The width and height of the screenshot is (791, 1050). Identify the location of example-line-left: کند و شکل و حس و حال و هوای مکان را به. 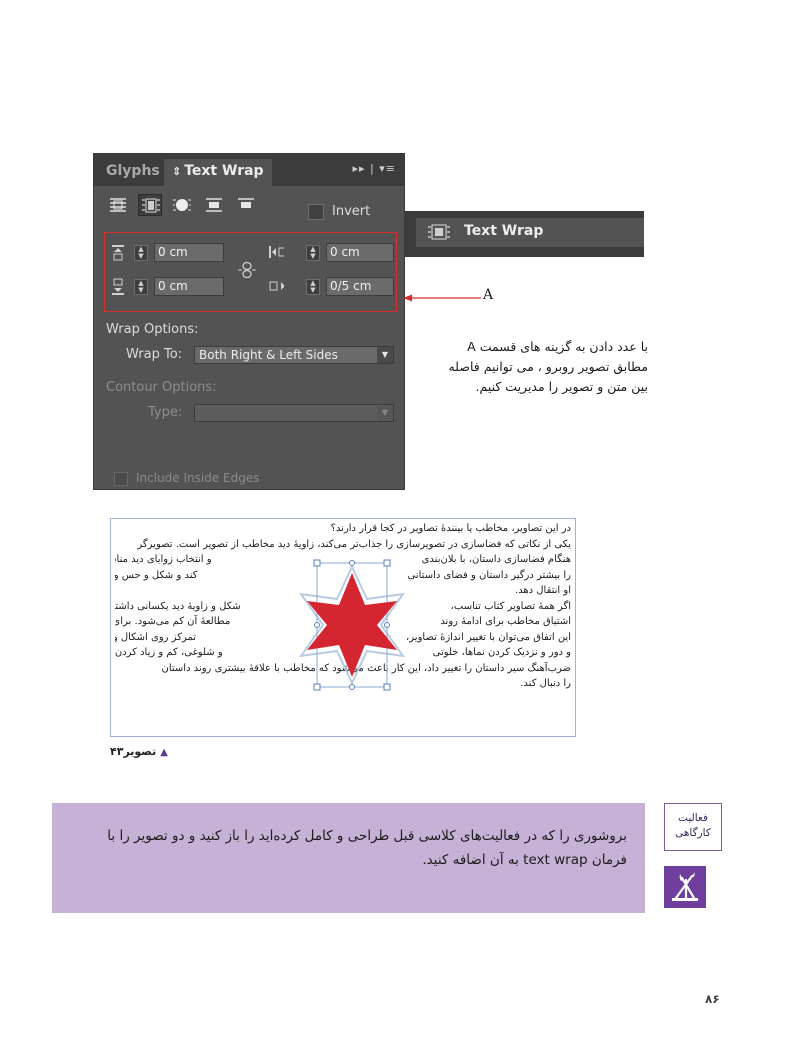
(156, 575).